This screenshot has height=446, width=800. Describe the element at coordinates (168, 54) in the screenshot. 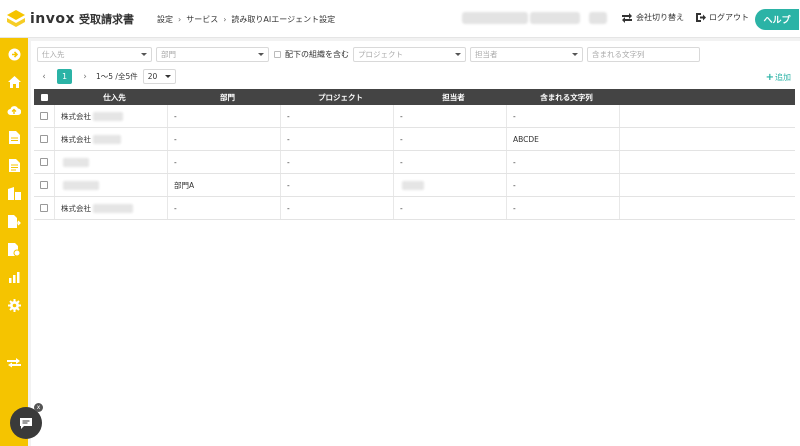

I see `department-select-placeholder: 部門` at that location.